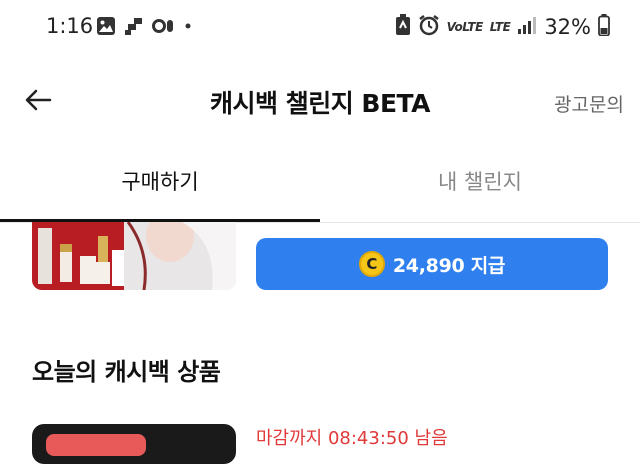  I want to click on volte-icon: VoLTE, so click(465, 27).